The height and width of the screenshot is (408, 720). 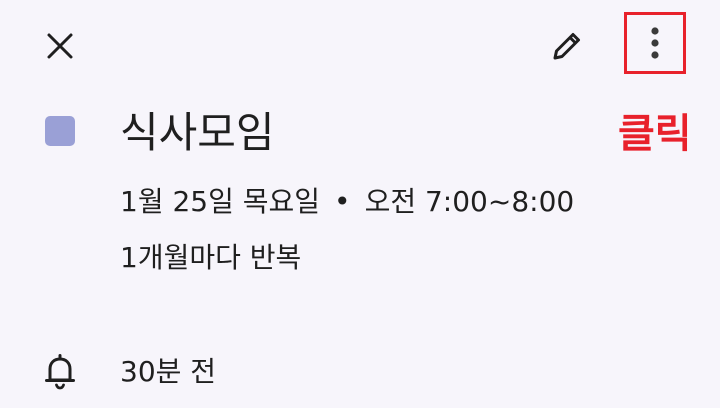 I want to click on edit-button, so click(x=567, y=46).